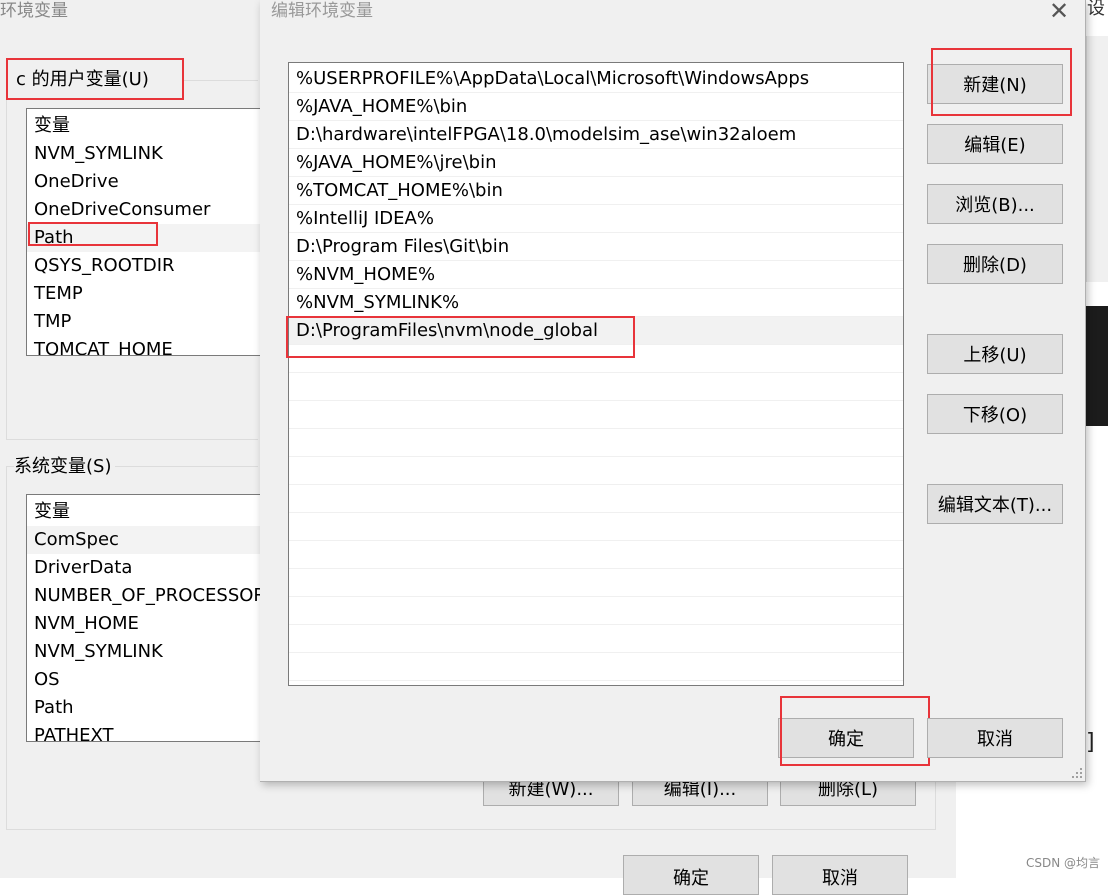 The height and width of the screenshot is (895, 1108). I want to click on list-item: NVM_HOME, so click(146, 624).